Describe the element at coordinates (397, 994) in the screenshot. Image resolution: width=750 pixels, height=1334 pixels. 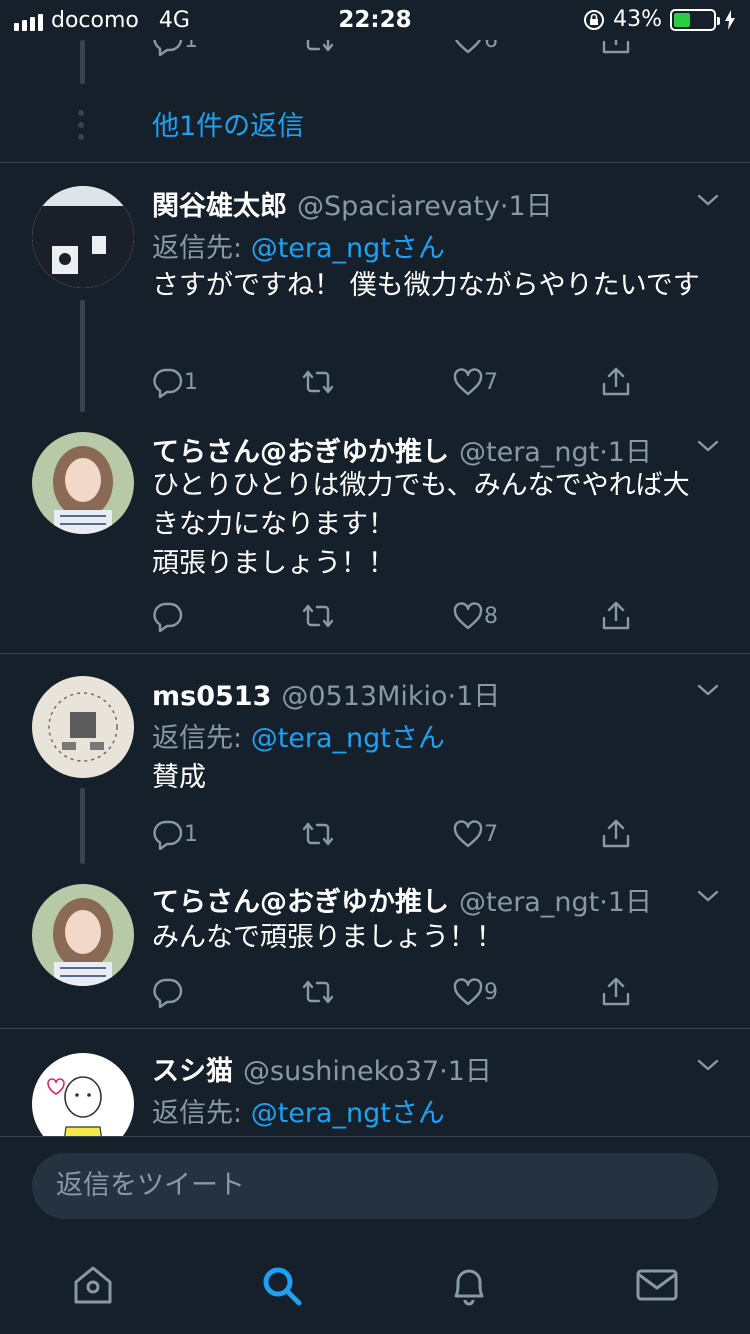
I see `action-row: 9` at that location.